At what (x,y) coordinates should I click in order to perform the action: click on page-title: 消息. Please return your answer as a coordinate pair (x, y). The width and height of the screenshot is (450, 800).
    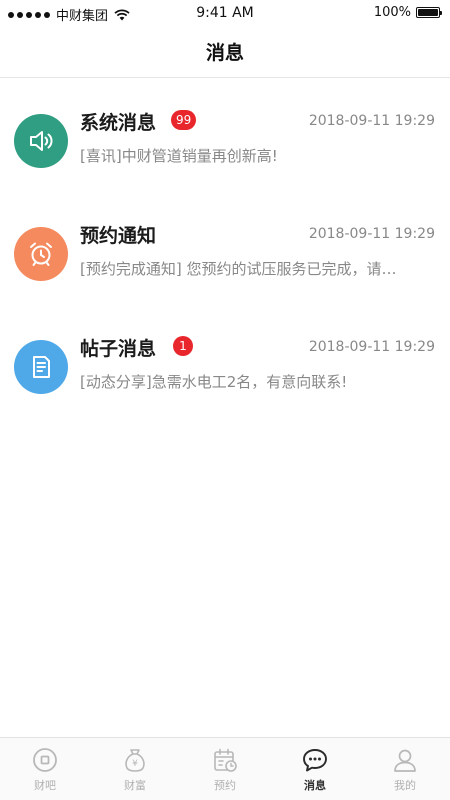
    Looking at the image, I should click on (224, 53).